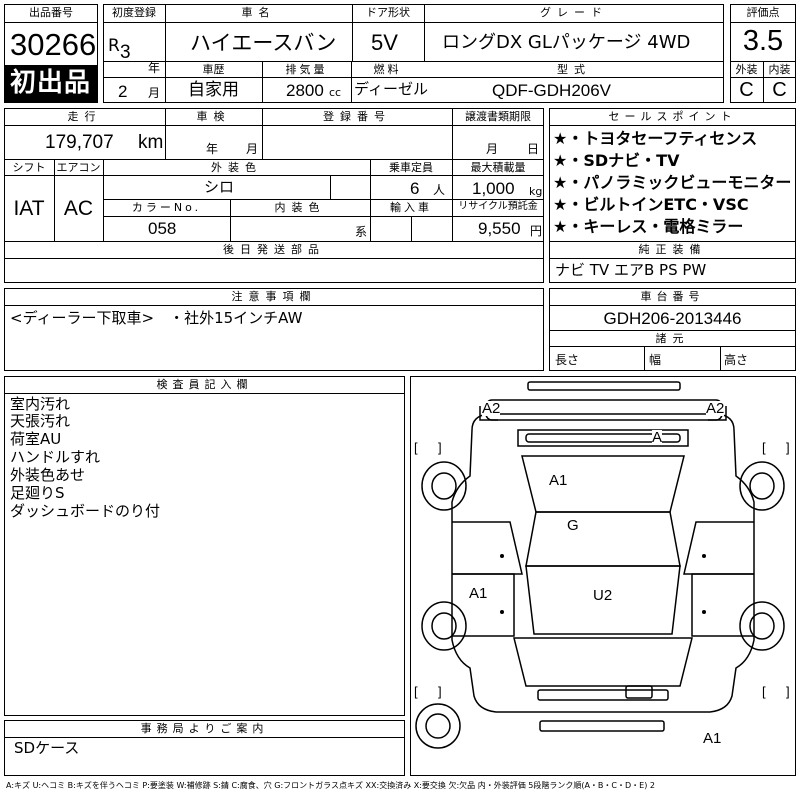 Image resolution: width=800 pixels, height=800 pixels. What do you see at coordinates (411, 207) in the screenshot?
I see `import-label: 輸入車` at bounding box center [411, 207].